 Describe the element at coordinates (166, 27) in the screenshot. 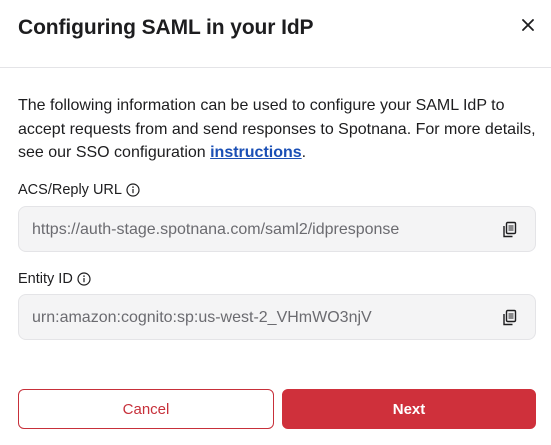

I see `modal-title: Configuring SAML in your IdP` at that location.